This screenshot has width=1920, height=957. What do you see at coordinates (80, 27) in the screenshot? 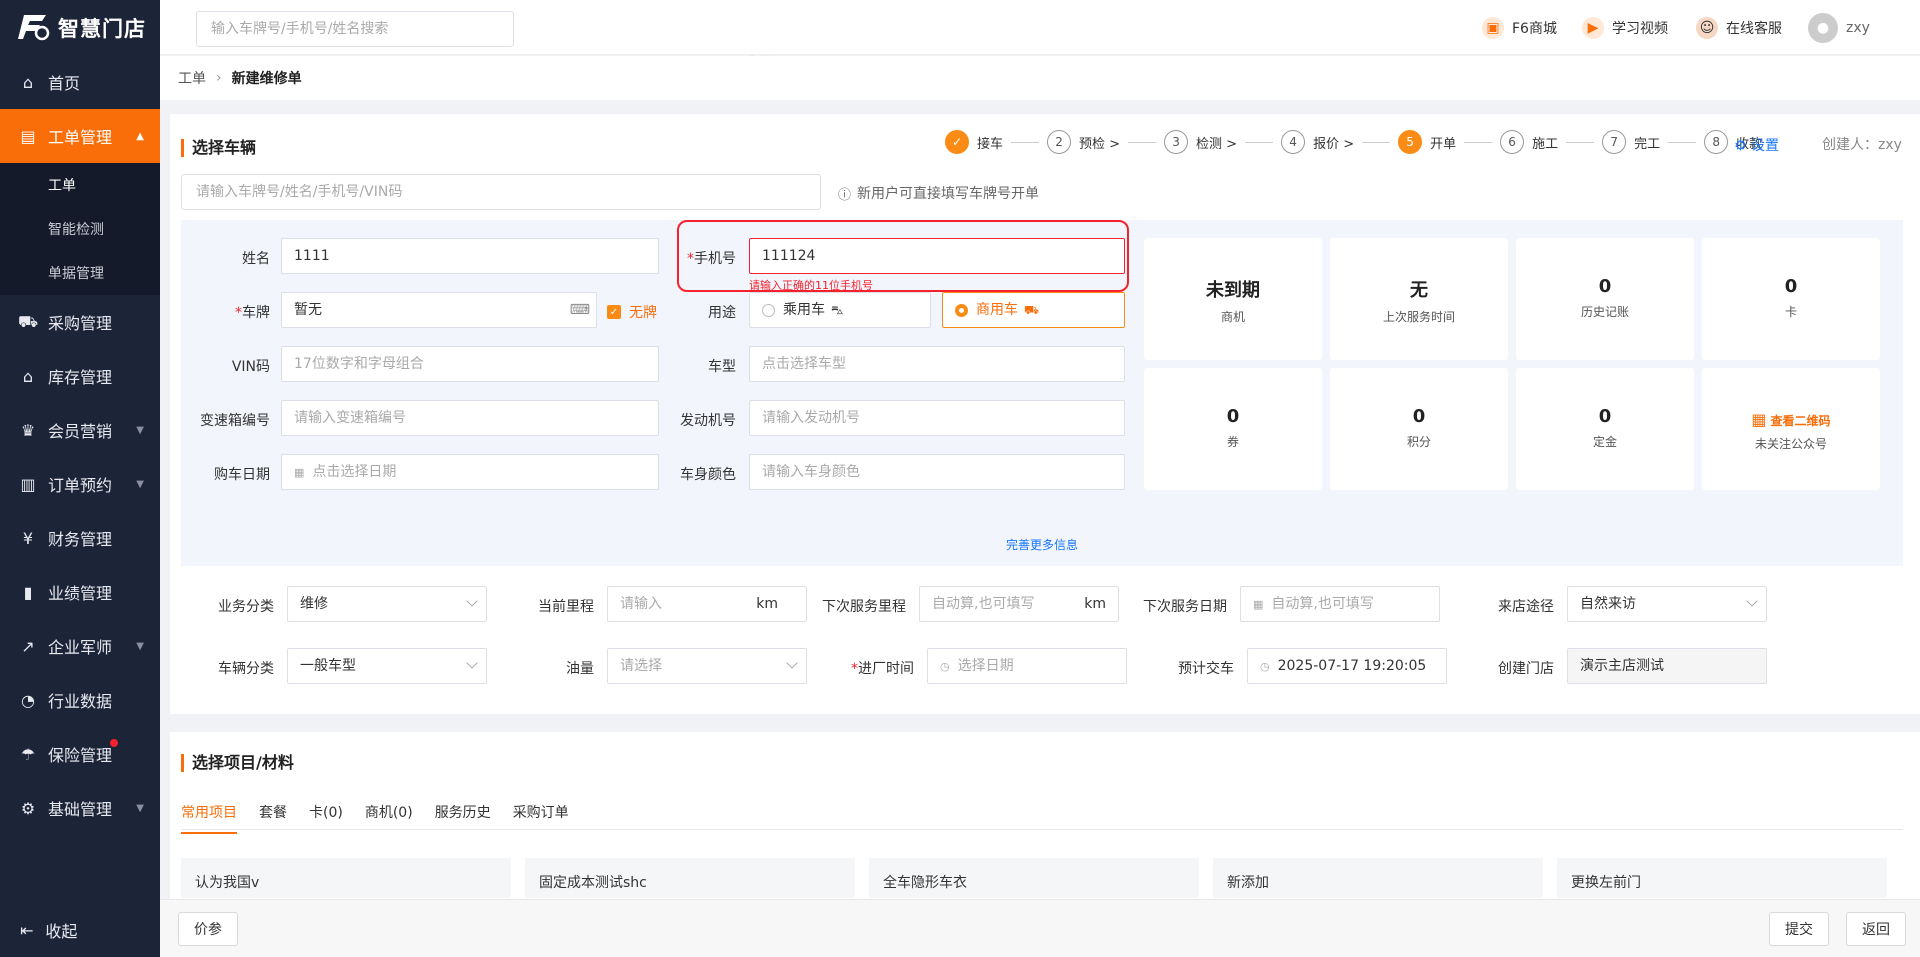
I see `app-logo: 智慧门店` at bounding box center [80, 27].